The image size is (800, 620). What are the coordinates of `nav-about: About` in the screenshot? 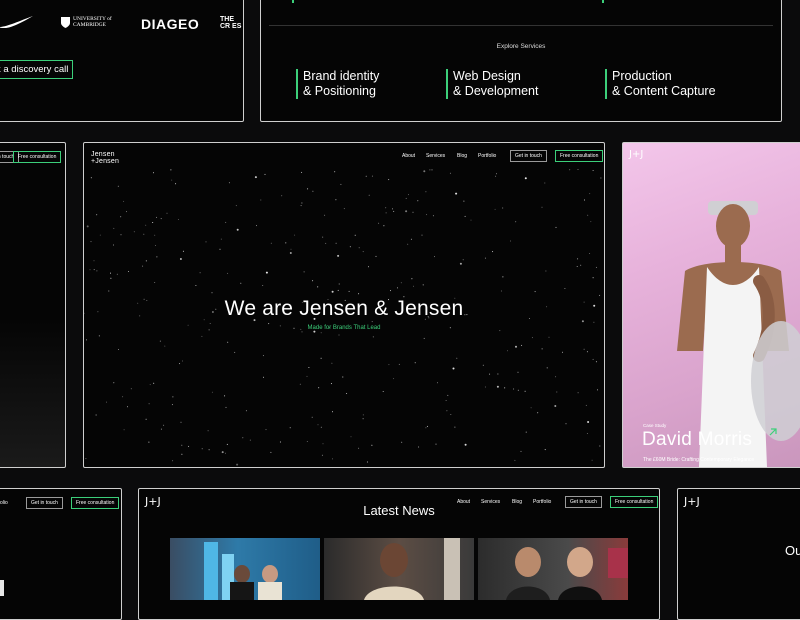 It's located at (408, 156).